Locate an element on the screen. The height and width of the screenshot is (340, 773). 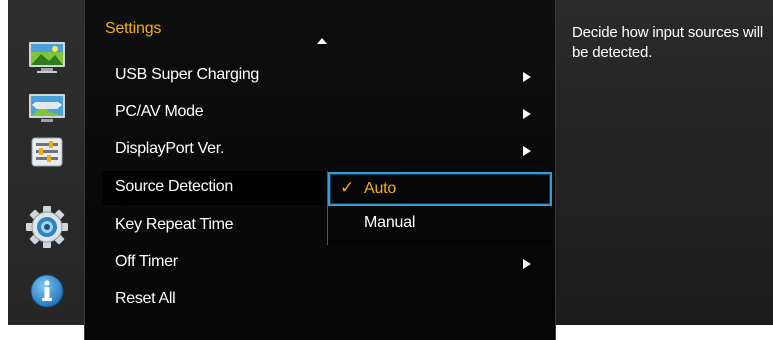
submenu-option-manual: Manual is located at coordinates (440, 224).